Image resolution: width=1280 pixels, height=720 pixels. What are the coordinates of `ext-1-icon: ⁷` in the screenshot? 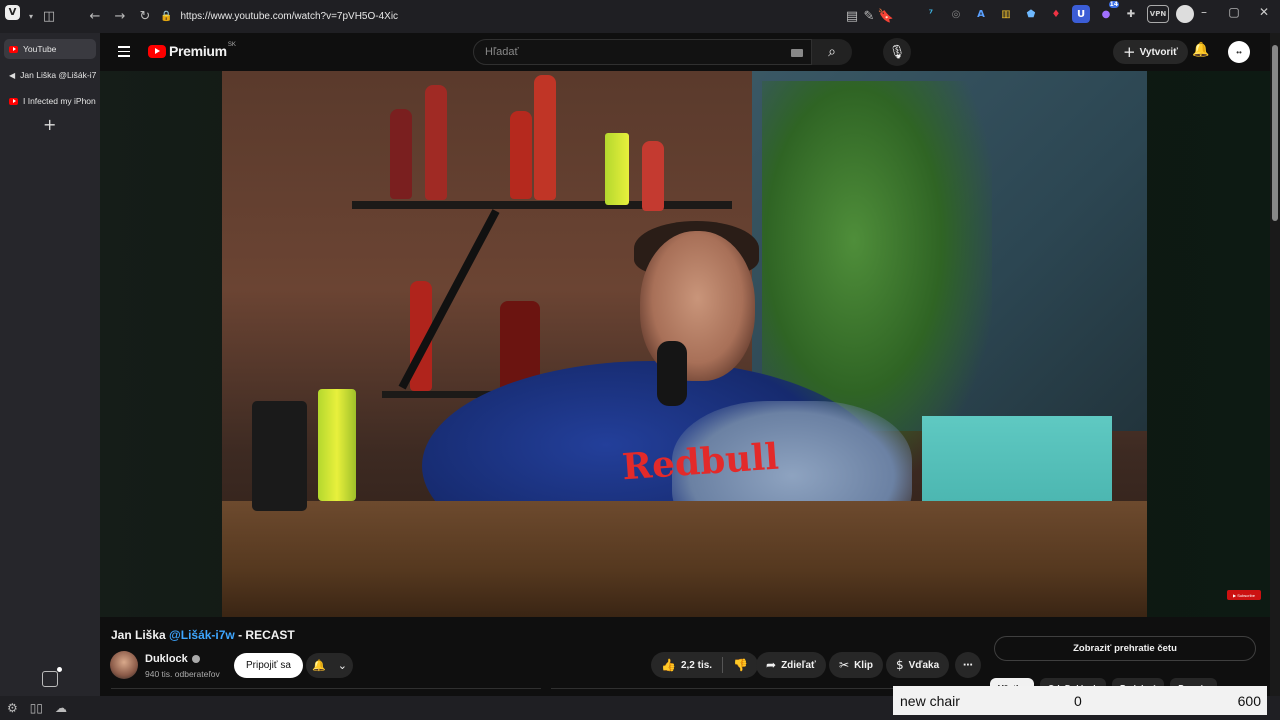 It's located at (931, 14).